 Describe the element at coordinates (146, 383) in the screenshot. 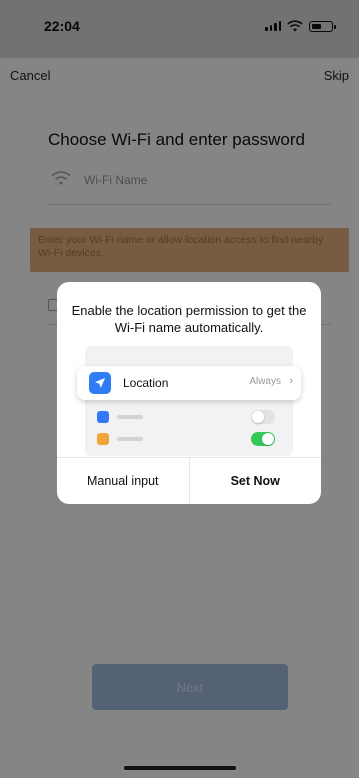

I see `location-label: Location` at that location.